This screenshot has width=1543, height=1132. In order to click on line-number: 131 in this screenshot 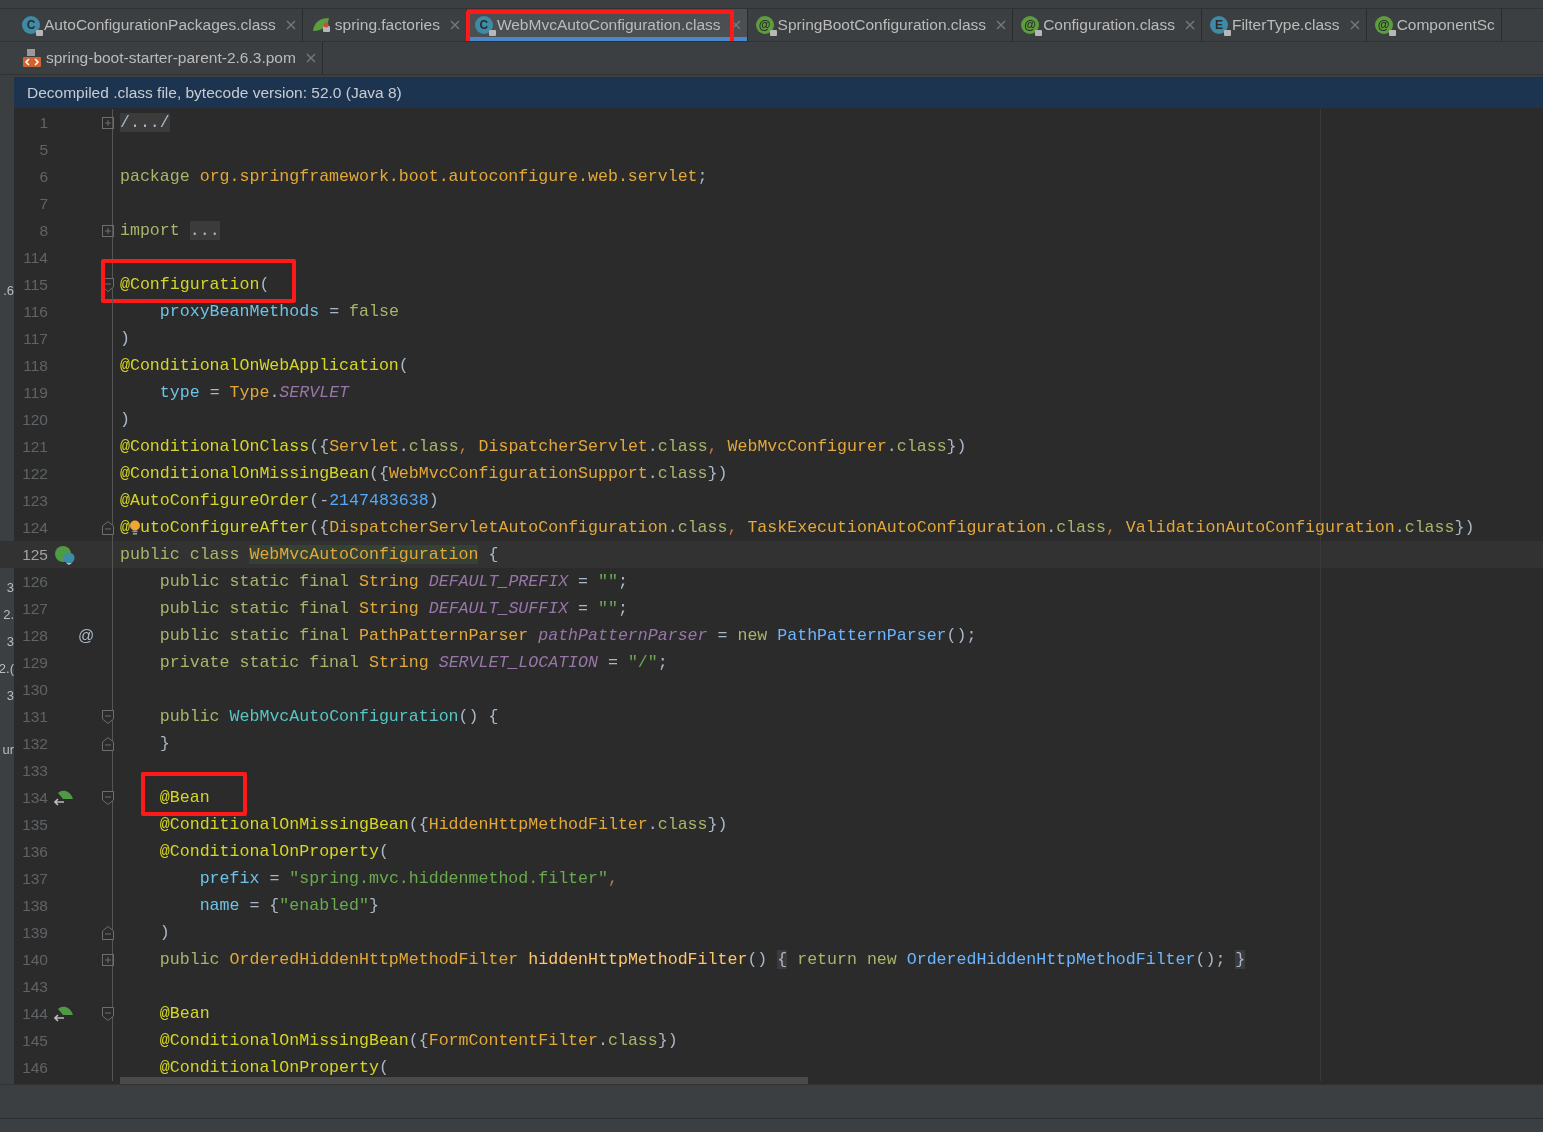, I will do `click(34, 716)`.